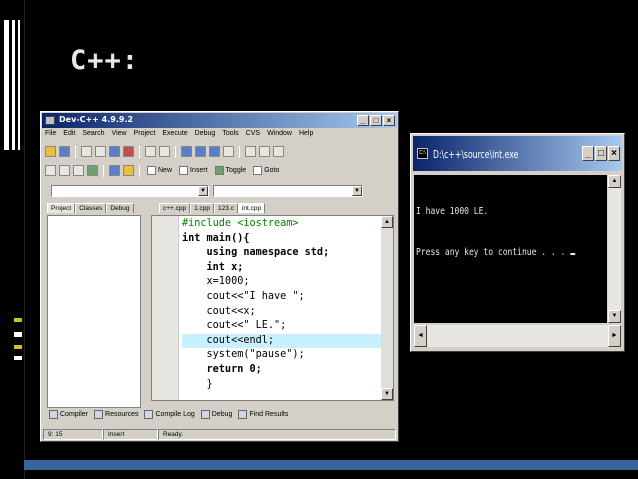 The width and height of the screenshot is (638, 479). What do you see at coordinates (277, 434) in the screenshot?
I see `status-text: Ready.` at bounding box center [277, 434].